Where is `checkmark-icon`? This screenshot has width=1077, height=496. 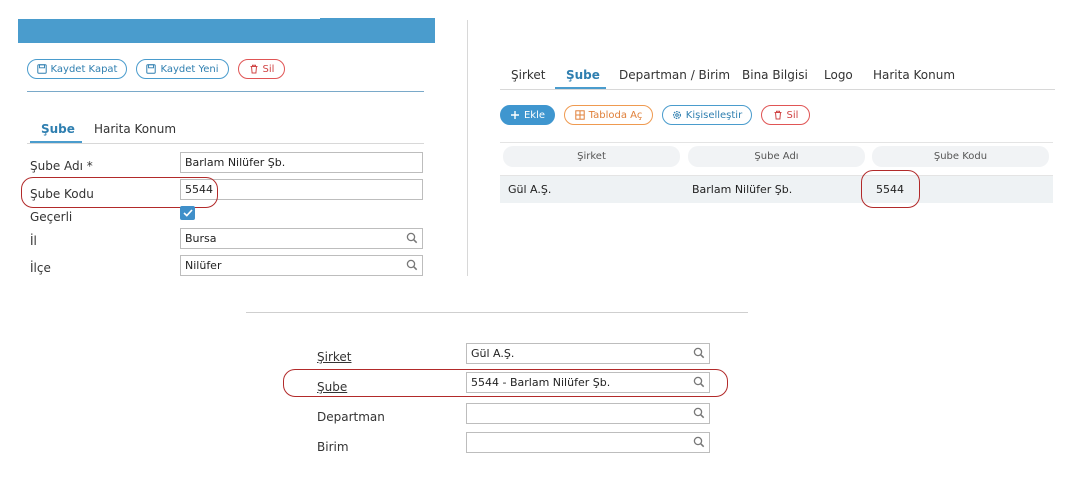 checkmark-icon is located at coordinates (187, 213).